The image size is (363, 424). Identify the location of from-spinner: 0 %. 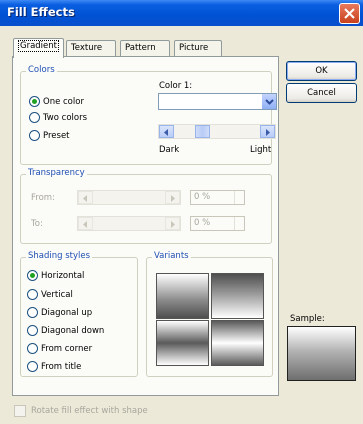
(217, 197).